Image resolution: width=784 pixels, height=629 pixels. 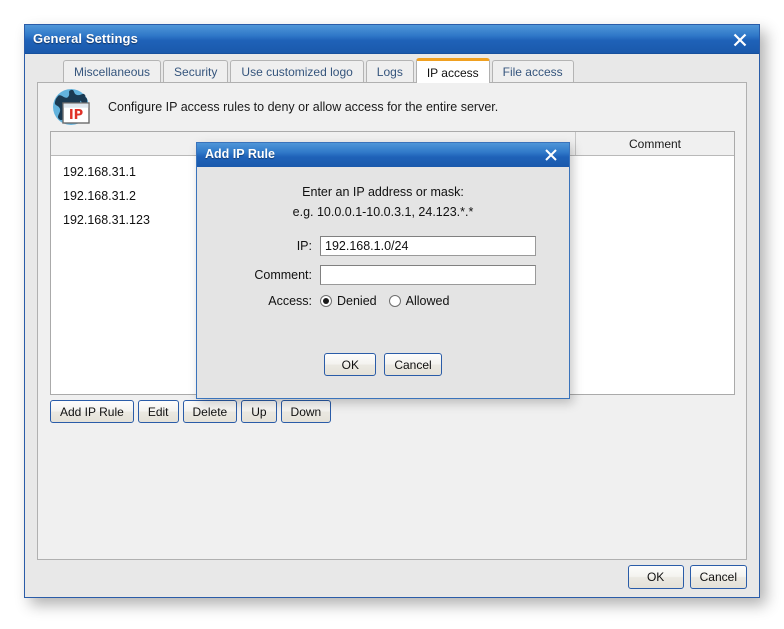 I want to click on radio-denied: Denied, so click(x=348, y=301).